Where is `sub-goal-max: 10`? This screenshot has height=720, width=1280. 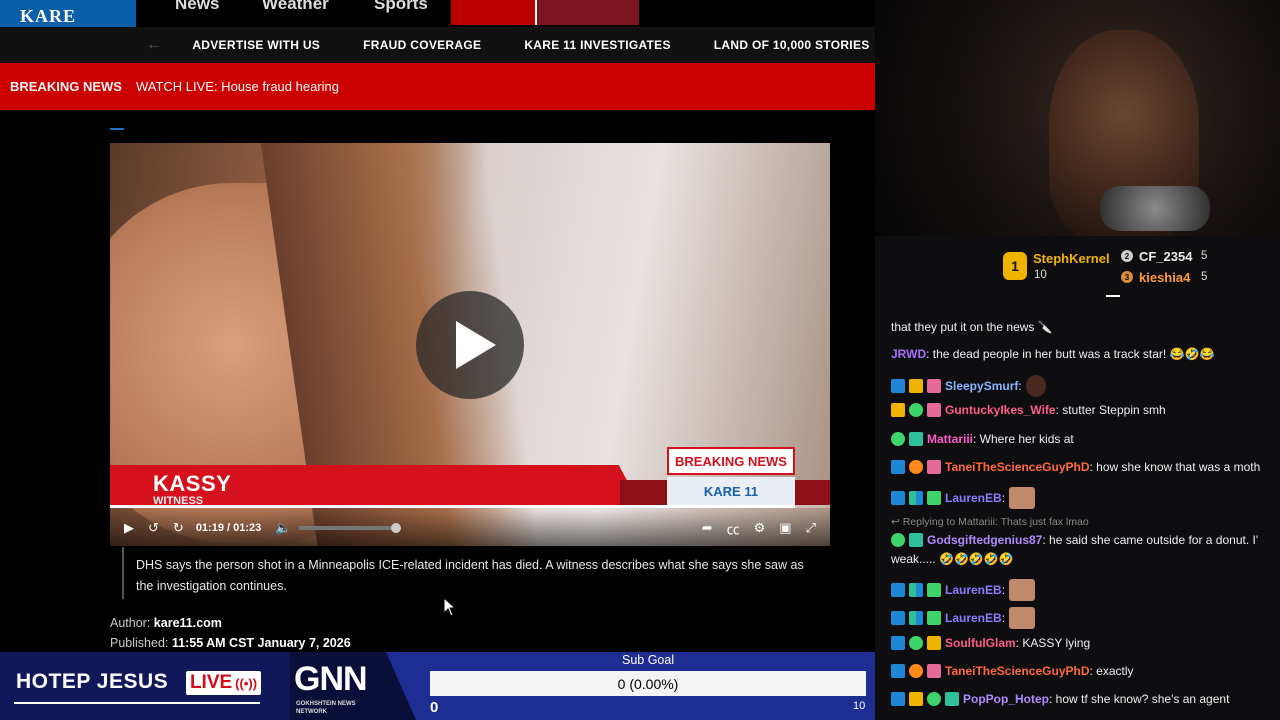
sub-goal-max: 10 is located at coordinates (859, 706).